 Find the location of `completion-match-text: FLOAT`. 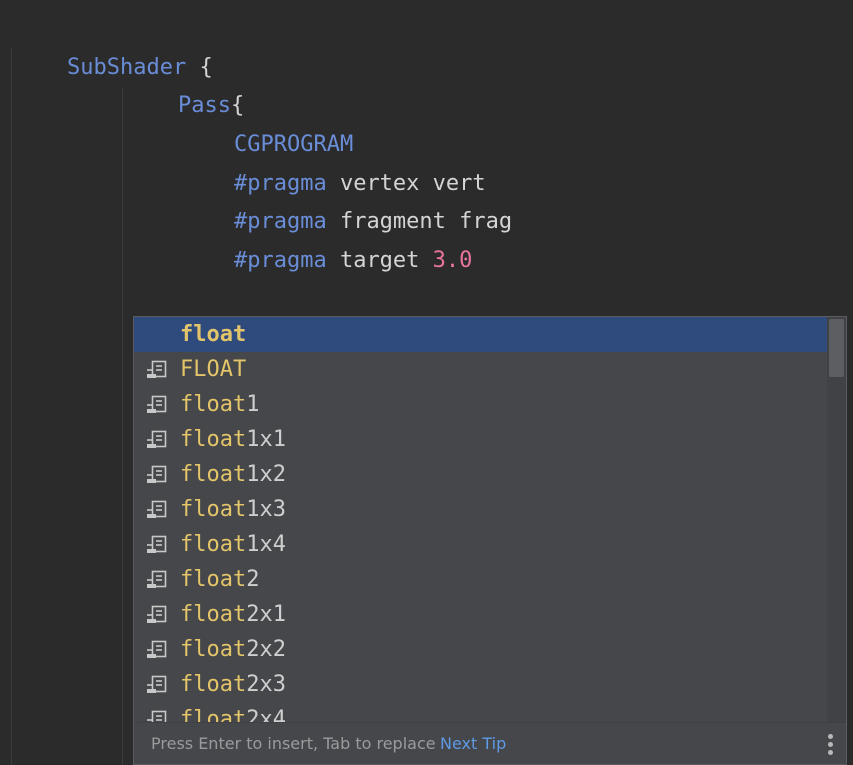

completion-match-text: FLOAT is located at coordinates (213, 369).